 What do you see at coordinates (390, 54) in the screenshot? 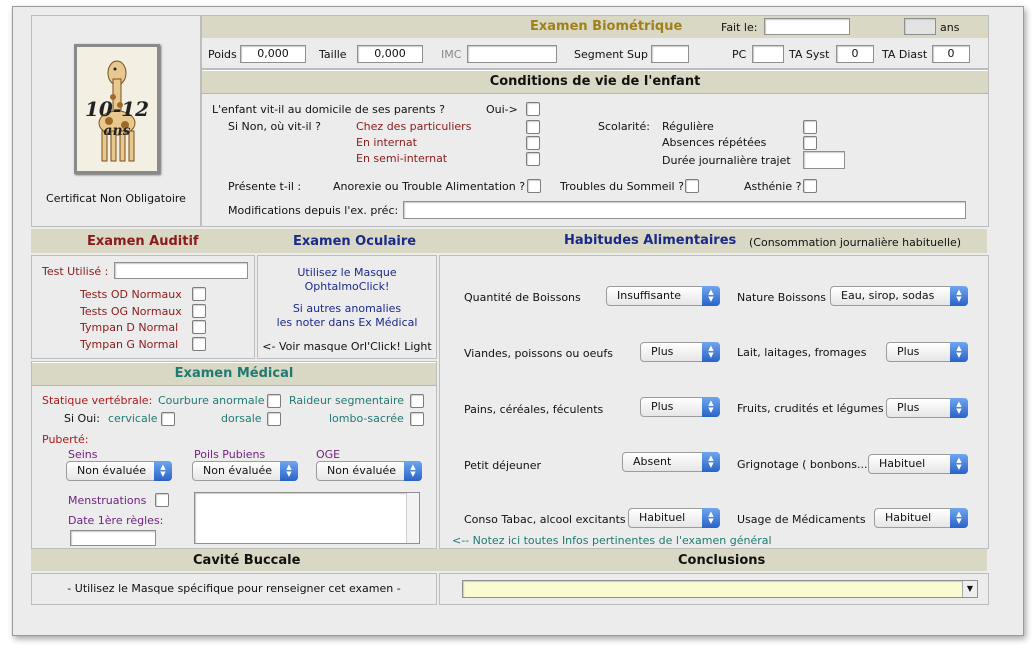
I see `taille-input: 0,000` at bounding box center [390, 54].